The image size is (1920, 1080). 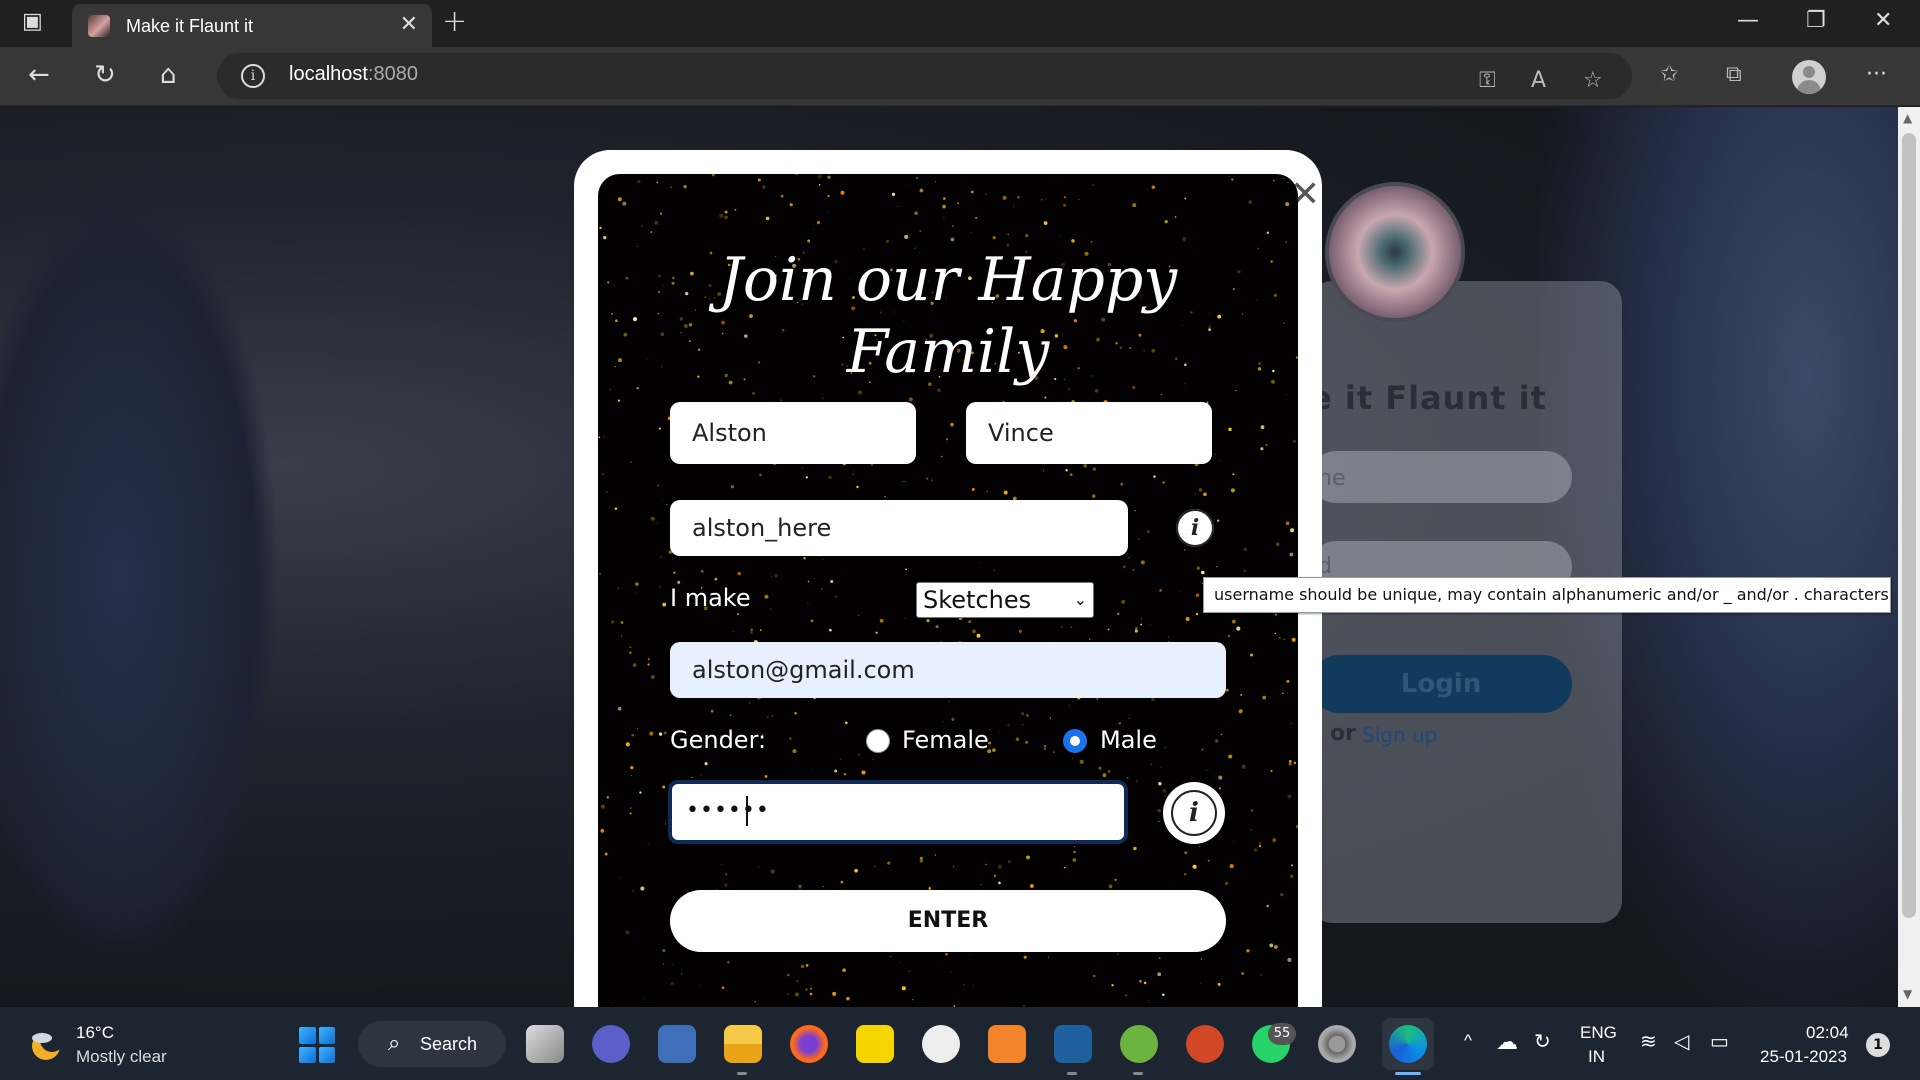 I want to click on language-line2: IN, so click(x=1596, y=1057).